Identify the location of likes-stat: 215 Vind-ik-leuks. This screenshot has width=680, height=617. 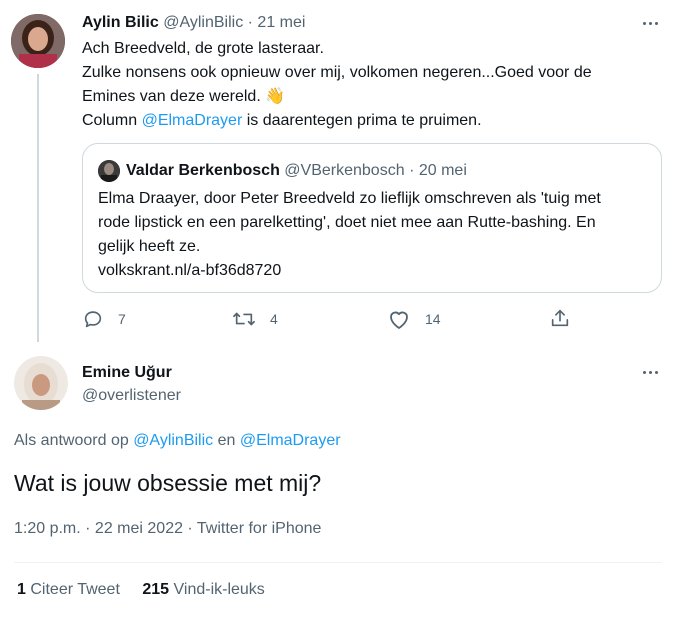
(203, 589).